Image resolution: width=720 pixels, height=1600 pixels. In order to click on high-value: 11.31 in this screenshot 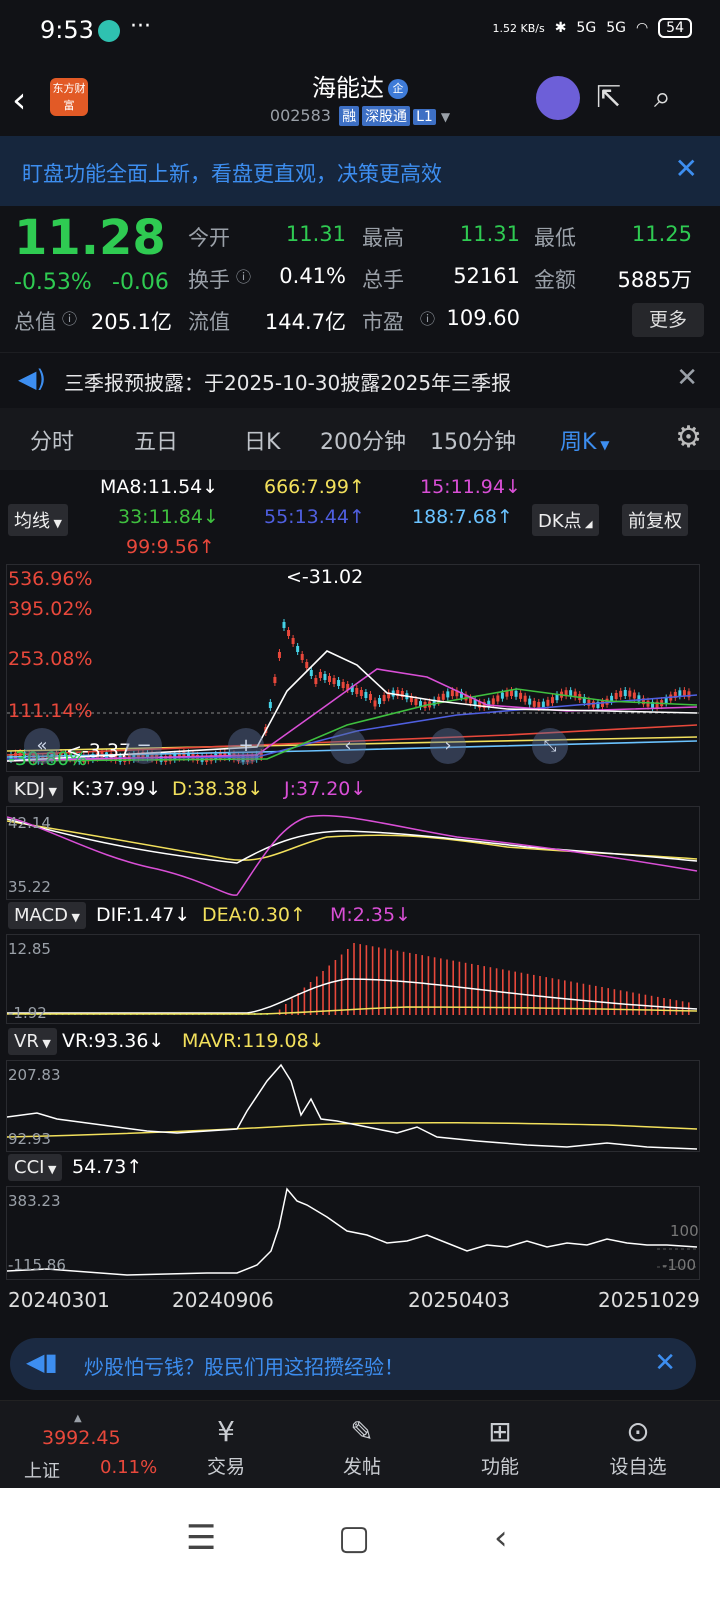, I will do `click(489, 234)`.